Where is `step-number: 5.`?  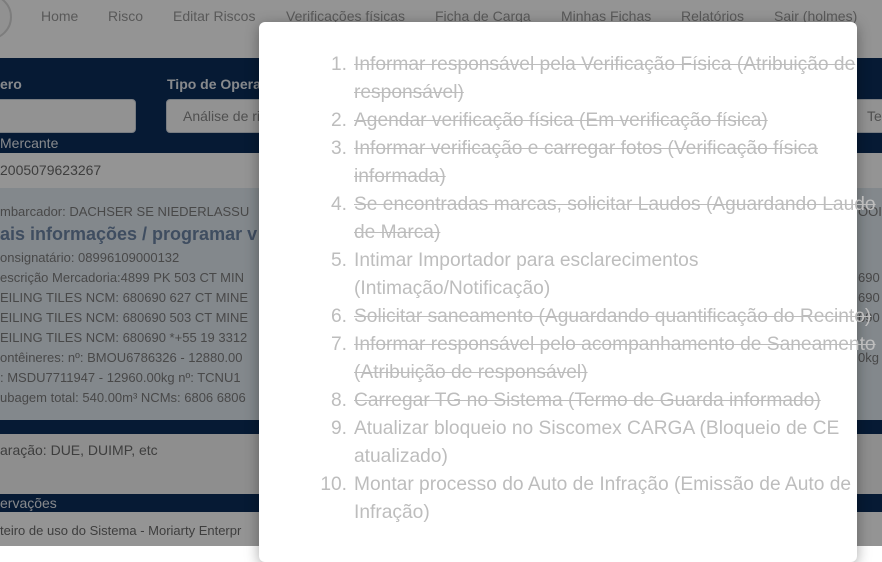
step-number: 5. is located at coordinates (338, 260).